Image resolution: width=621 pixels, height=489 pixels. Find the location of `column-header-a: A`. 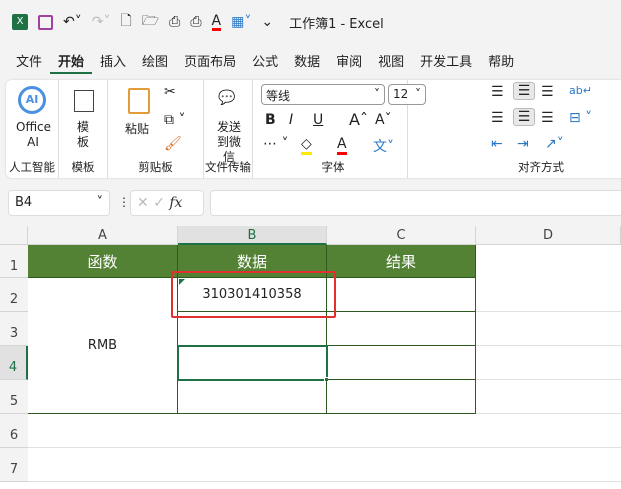

column-header-a: A is located at coordinates (103, 235).